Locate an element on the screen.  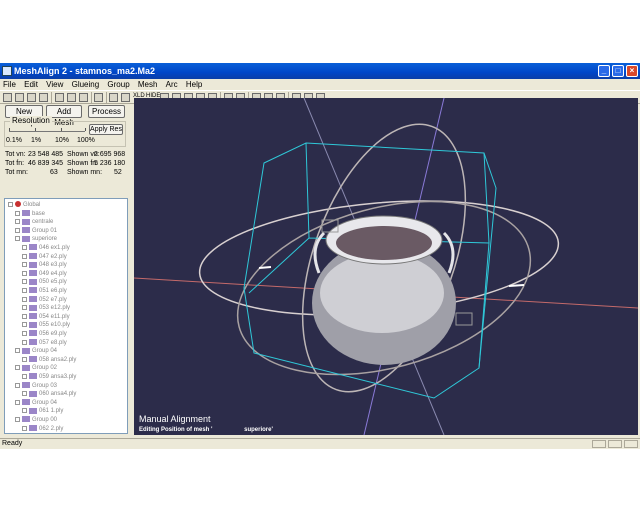
tree-mesh: 047 e2.ply is located at coordinates (44, 257).